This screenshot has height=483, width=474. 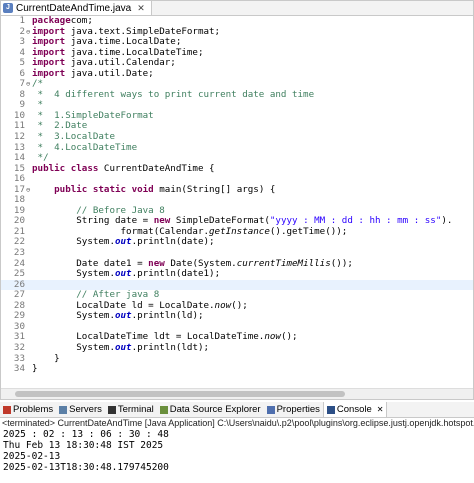 What do you see at coordinates (272, 337) in the screenshot?
I see `code-token: now` at bounding box center [272, 337].